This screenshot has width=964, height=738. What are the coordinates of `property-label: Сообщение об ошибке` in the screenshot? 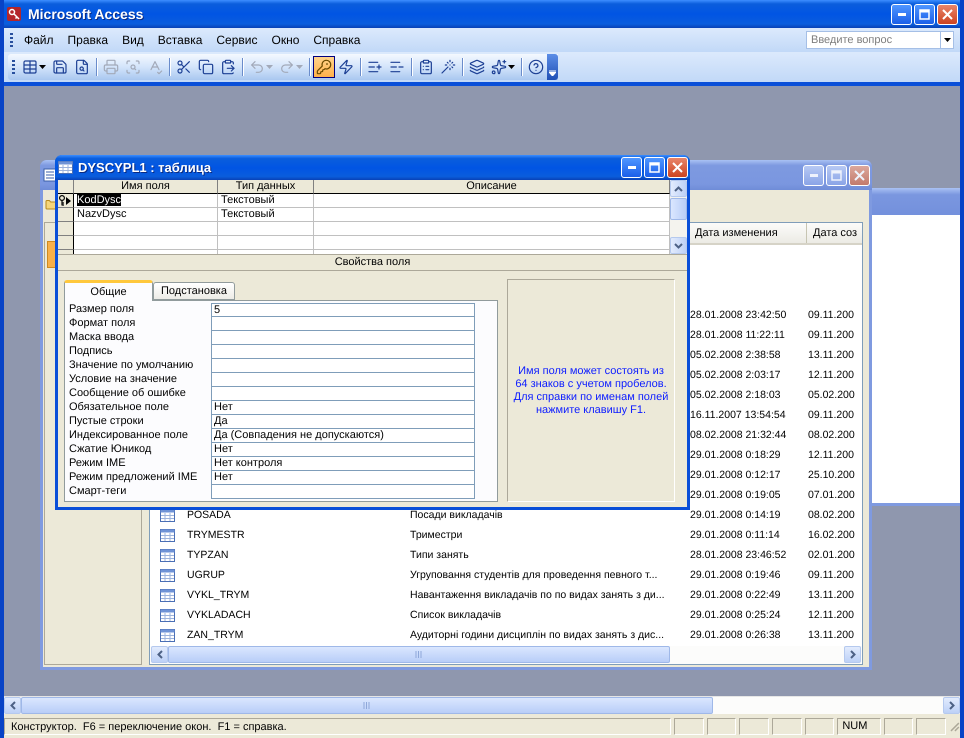 It's located at (127, 394).